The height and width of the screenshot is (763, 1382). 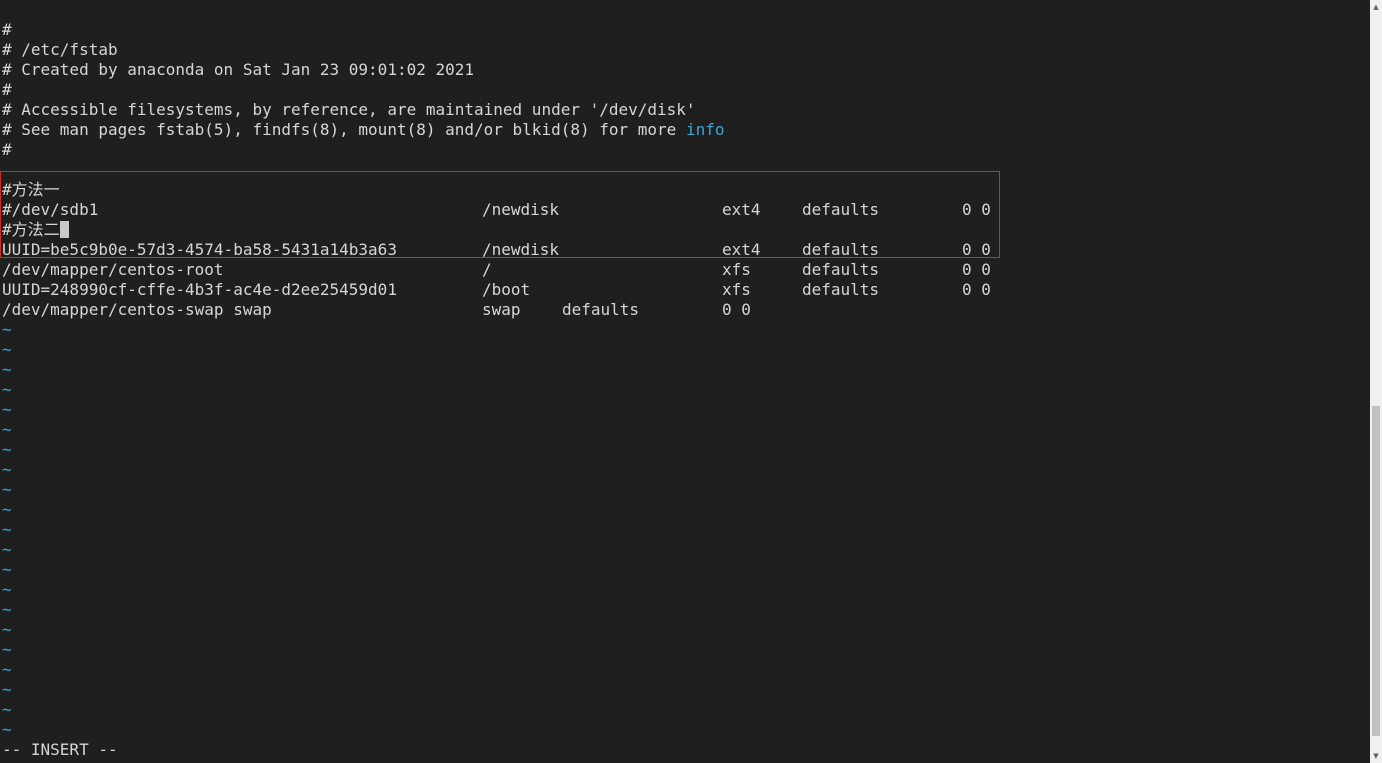 What do you see at coordinates (1376, 7) in the screenshot?
I see `scroll-up-arrow-icon: ▲` at bounding box center [1376, 7].